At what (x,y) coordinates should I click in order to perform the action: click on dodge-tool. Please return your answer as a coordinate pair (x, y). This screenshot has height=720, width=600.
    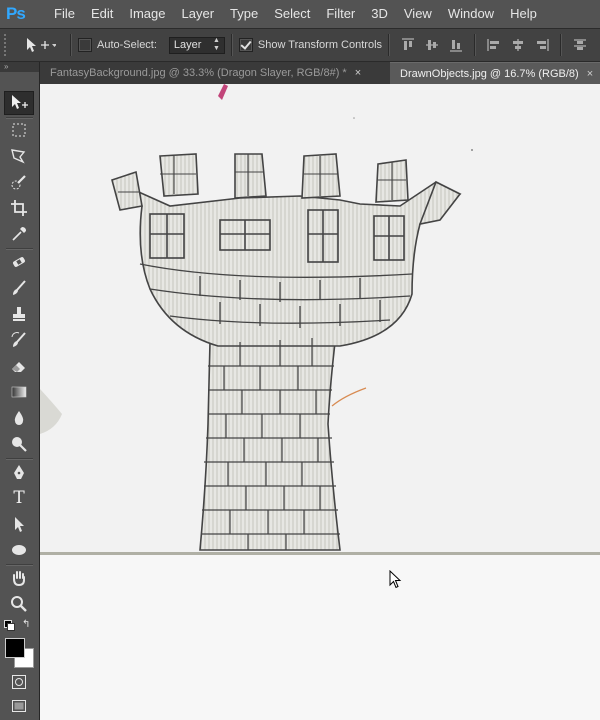
    Looking at the image, I should click on (19, 444).